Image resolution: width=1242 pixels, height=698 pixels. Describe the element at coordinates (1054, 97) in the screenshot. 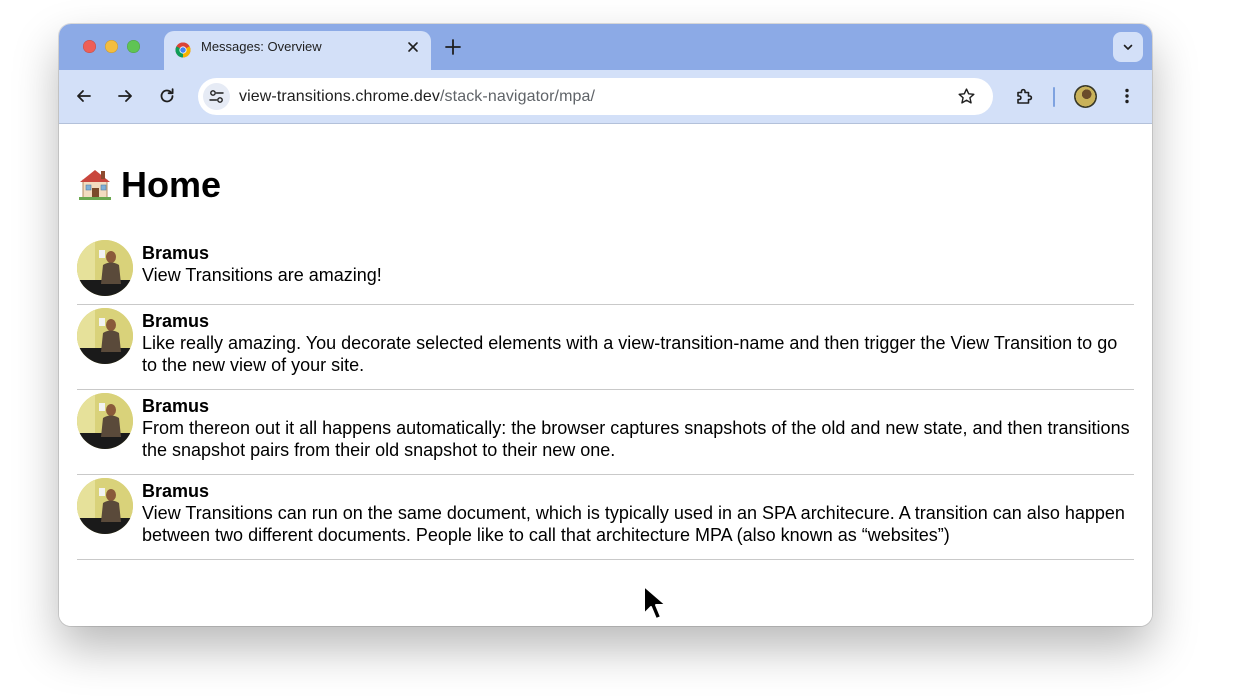

I see `toolbar-divider` at that location.